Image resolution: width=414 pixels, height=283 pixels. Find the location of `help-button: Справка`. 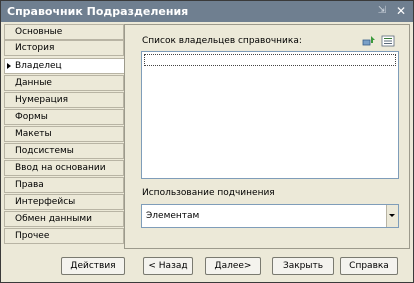

help-button: Справка is located at coordinates (369, 266).